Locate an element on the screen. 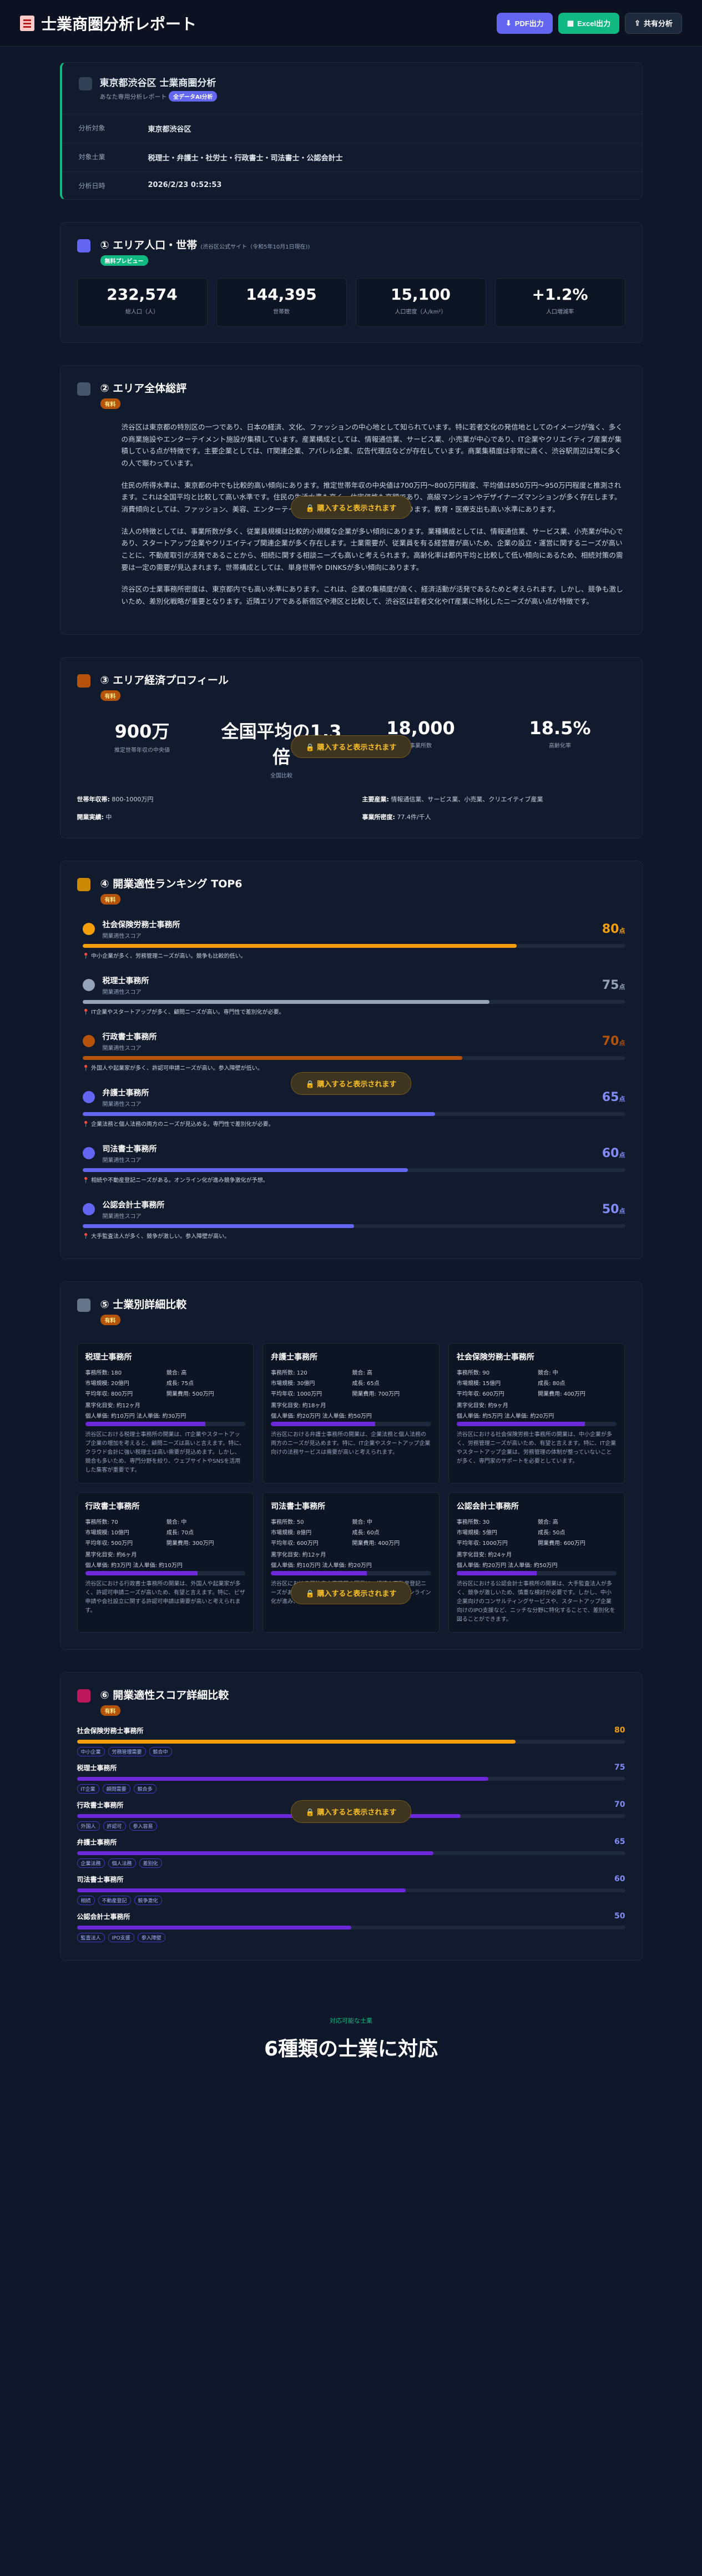 The image size is (702, 2576). metric: 事務所数: 90 is located at coordinates (473, 1373).